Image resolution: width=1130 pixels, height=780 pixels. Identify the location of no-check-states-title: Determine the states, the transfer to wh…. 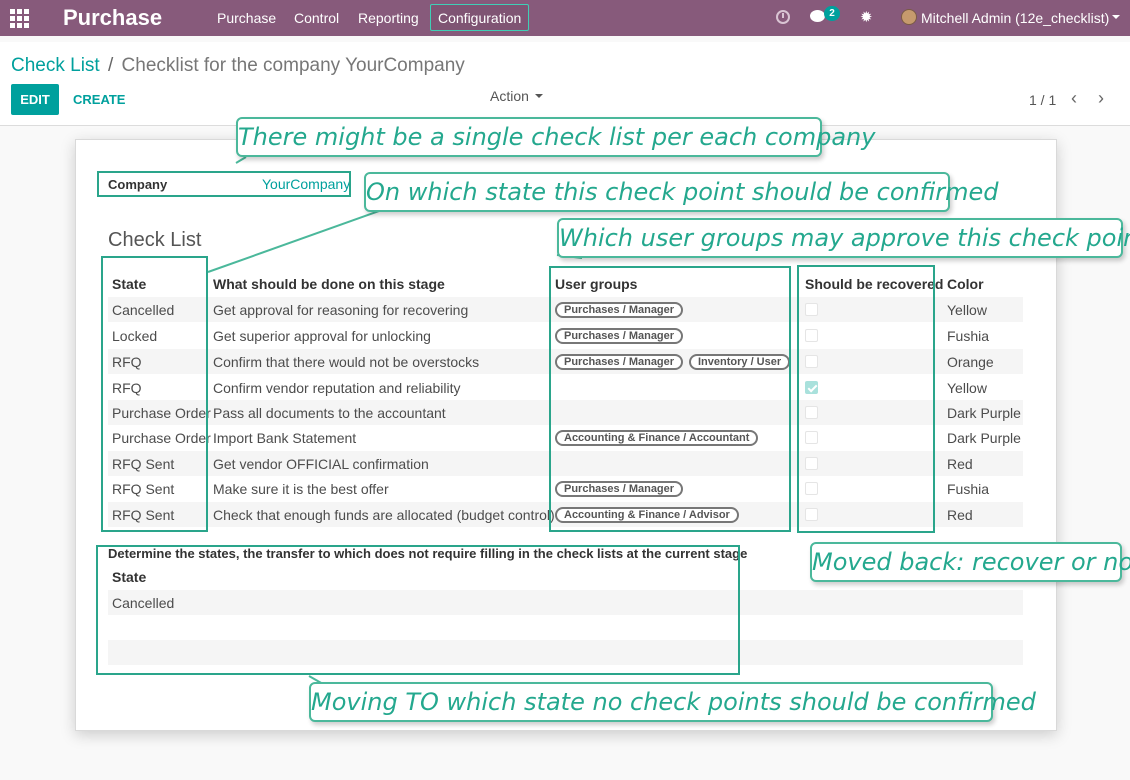
(428, 553).